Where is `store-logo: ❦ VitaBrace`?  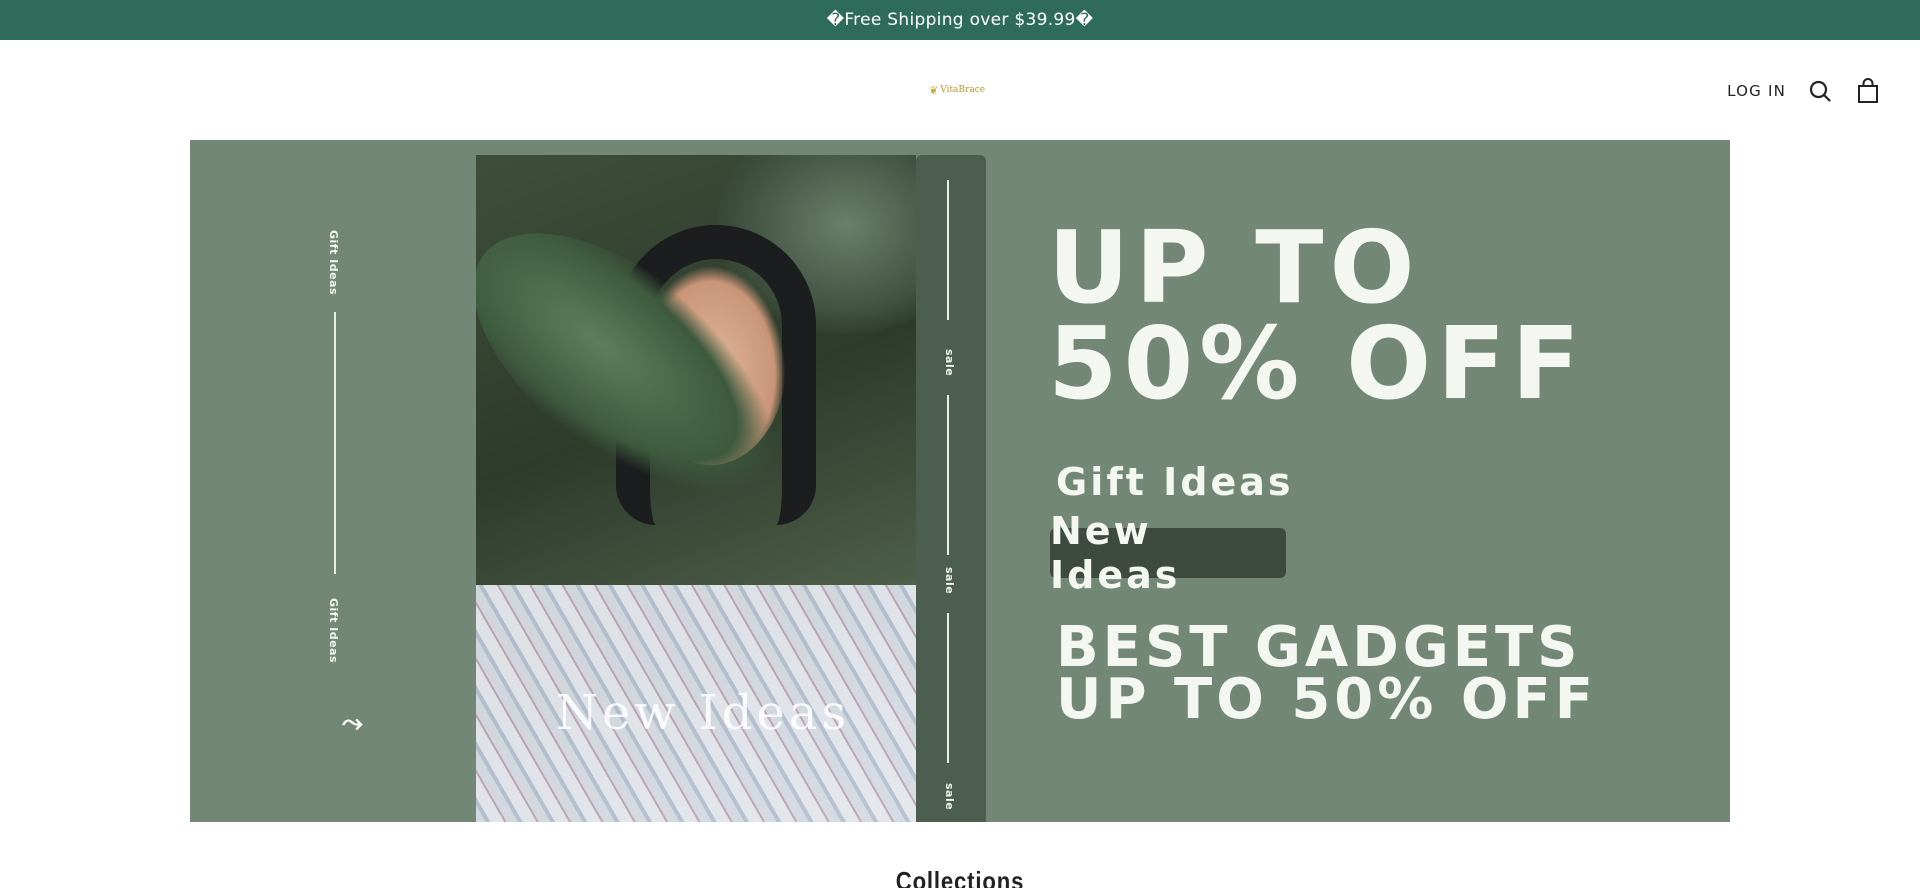 store-logo: ❦ VitaBrace is located at coordinates (959, 90).